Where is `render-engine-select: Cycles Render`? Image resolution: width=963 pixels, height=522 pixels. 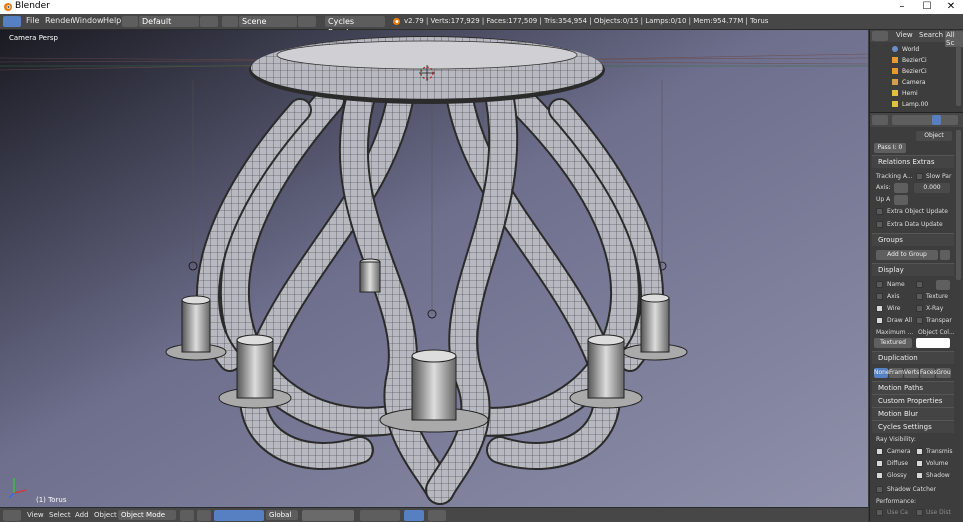 render-engine-select: Cycles Render is located at coordinates (355, 26).